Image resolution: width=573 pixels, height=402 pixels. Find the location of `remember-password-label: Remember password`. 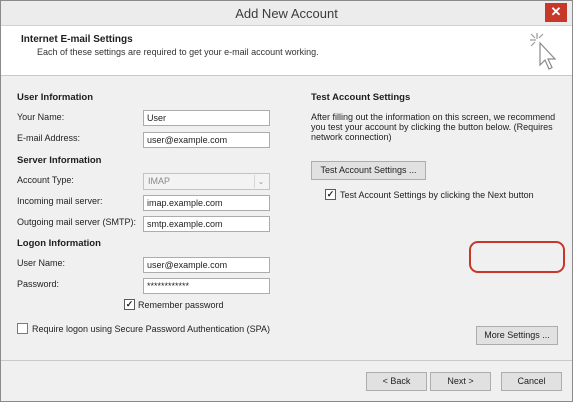

remember-password-label: Remember password is located at coordinates (181, 305).